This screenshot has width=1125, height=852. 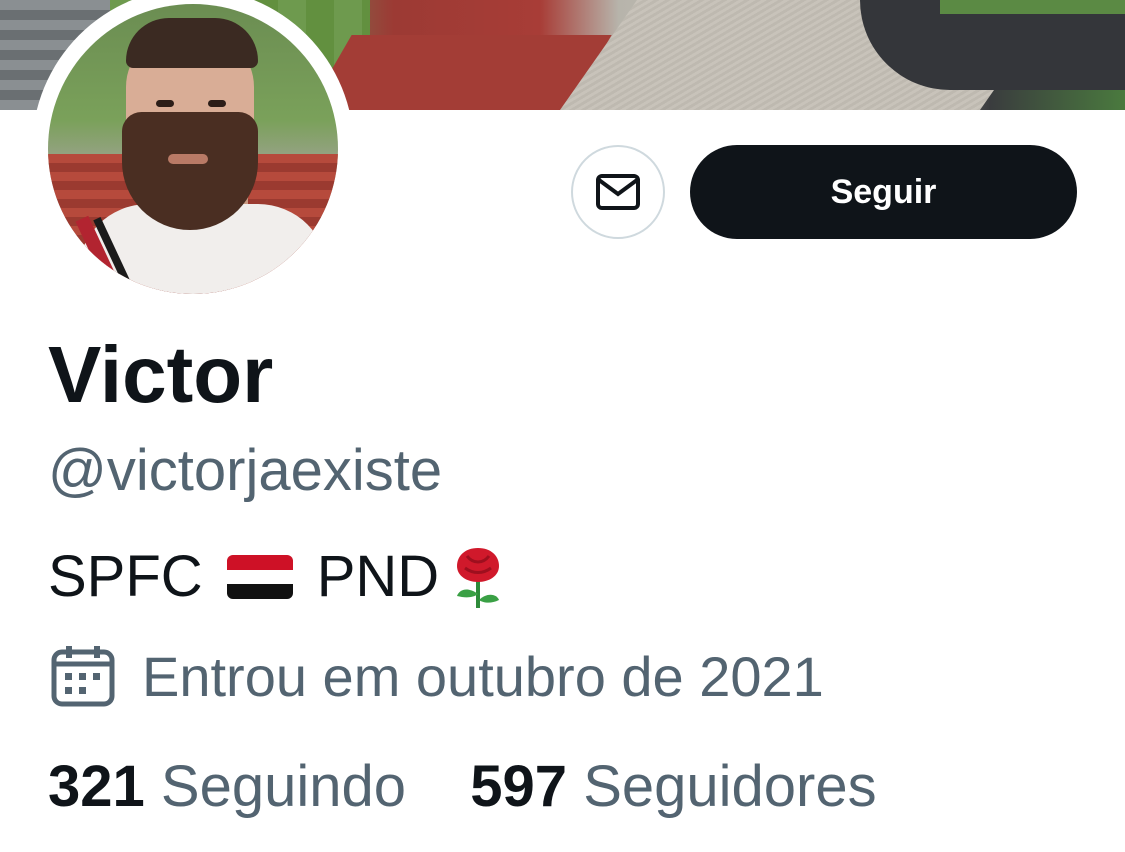 What do you see at coordinates (125, 576) in the screenshot?
I see `bio-text-spfc: SPFC` at bounding box center [125, 576].